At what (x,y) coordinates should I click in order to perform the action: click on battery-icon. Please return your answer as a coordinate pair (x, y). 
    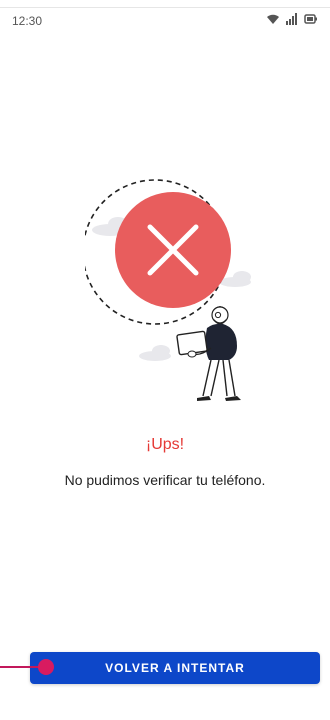
    Looking at the image, I should click on (311, 19).